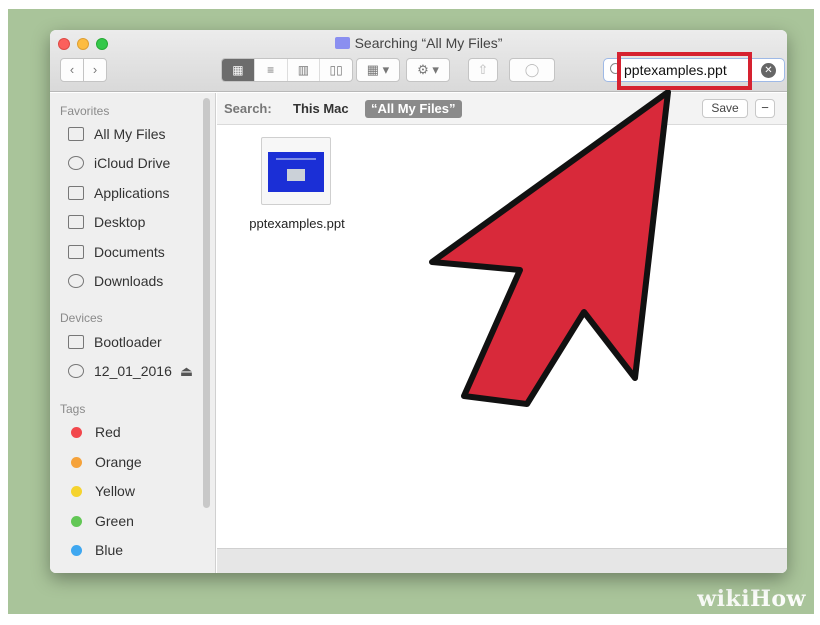  What do you see at coordinates (238, 70) in the screenshot?
I see `icon-view-button: ▦` at bounding box center [238, 70].